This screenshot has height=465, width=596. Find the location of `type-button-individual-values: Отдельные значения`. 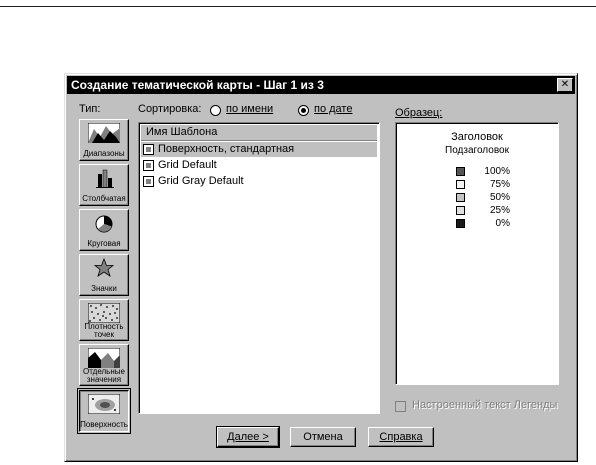

type-button-individual-values: Отдельные значения is located at coordinates (104, 365).